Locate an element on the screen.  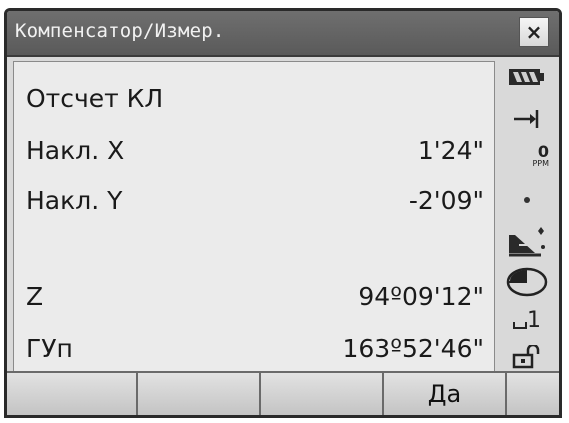
tilt-y-value: -2'09" is located at coordinates (446, 200).